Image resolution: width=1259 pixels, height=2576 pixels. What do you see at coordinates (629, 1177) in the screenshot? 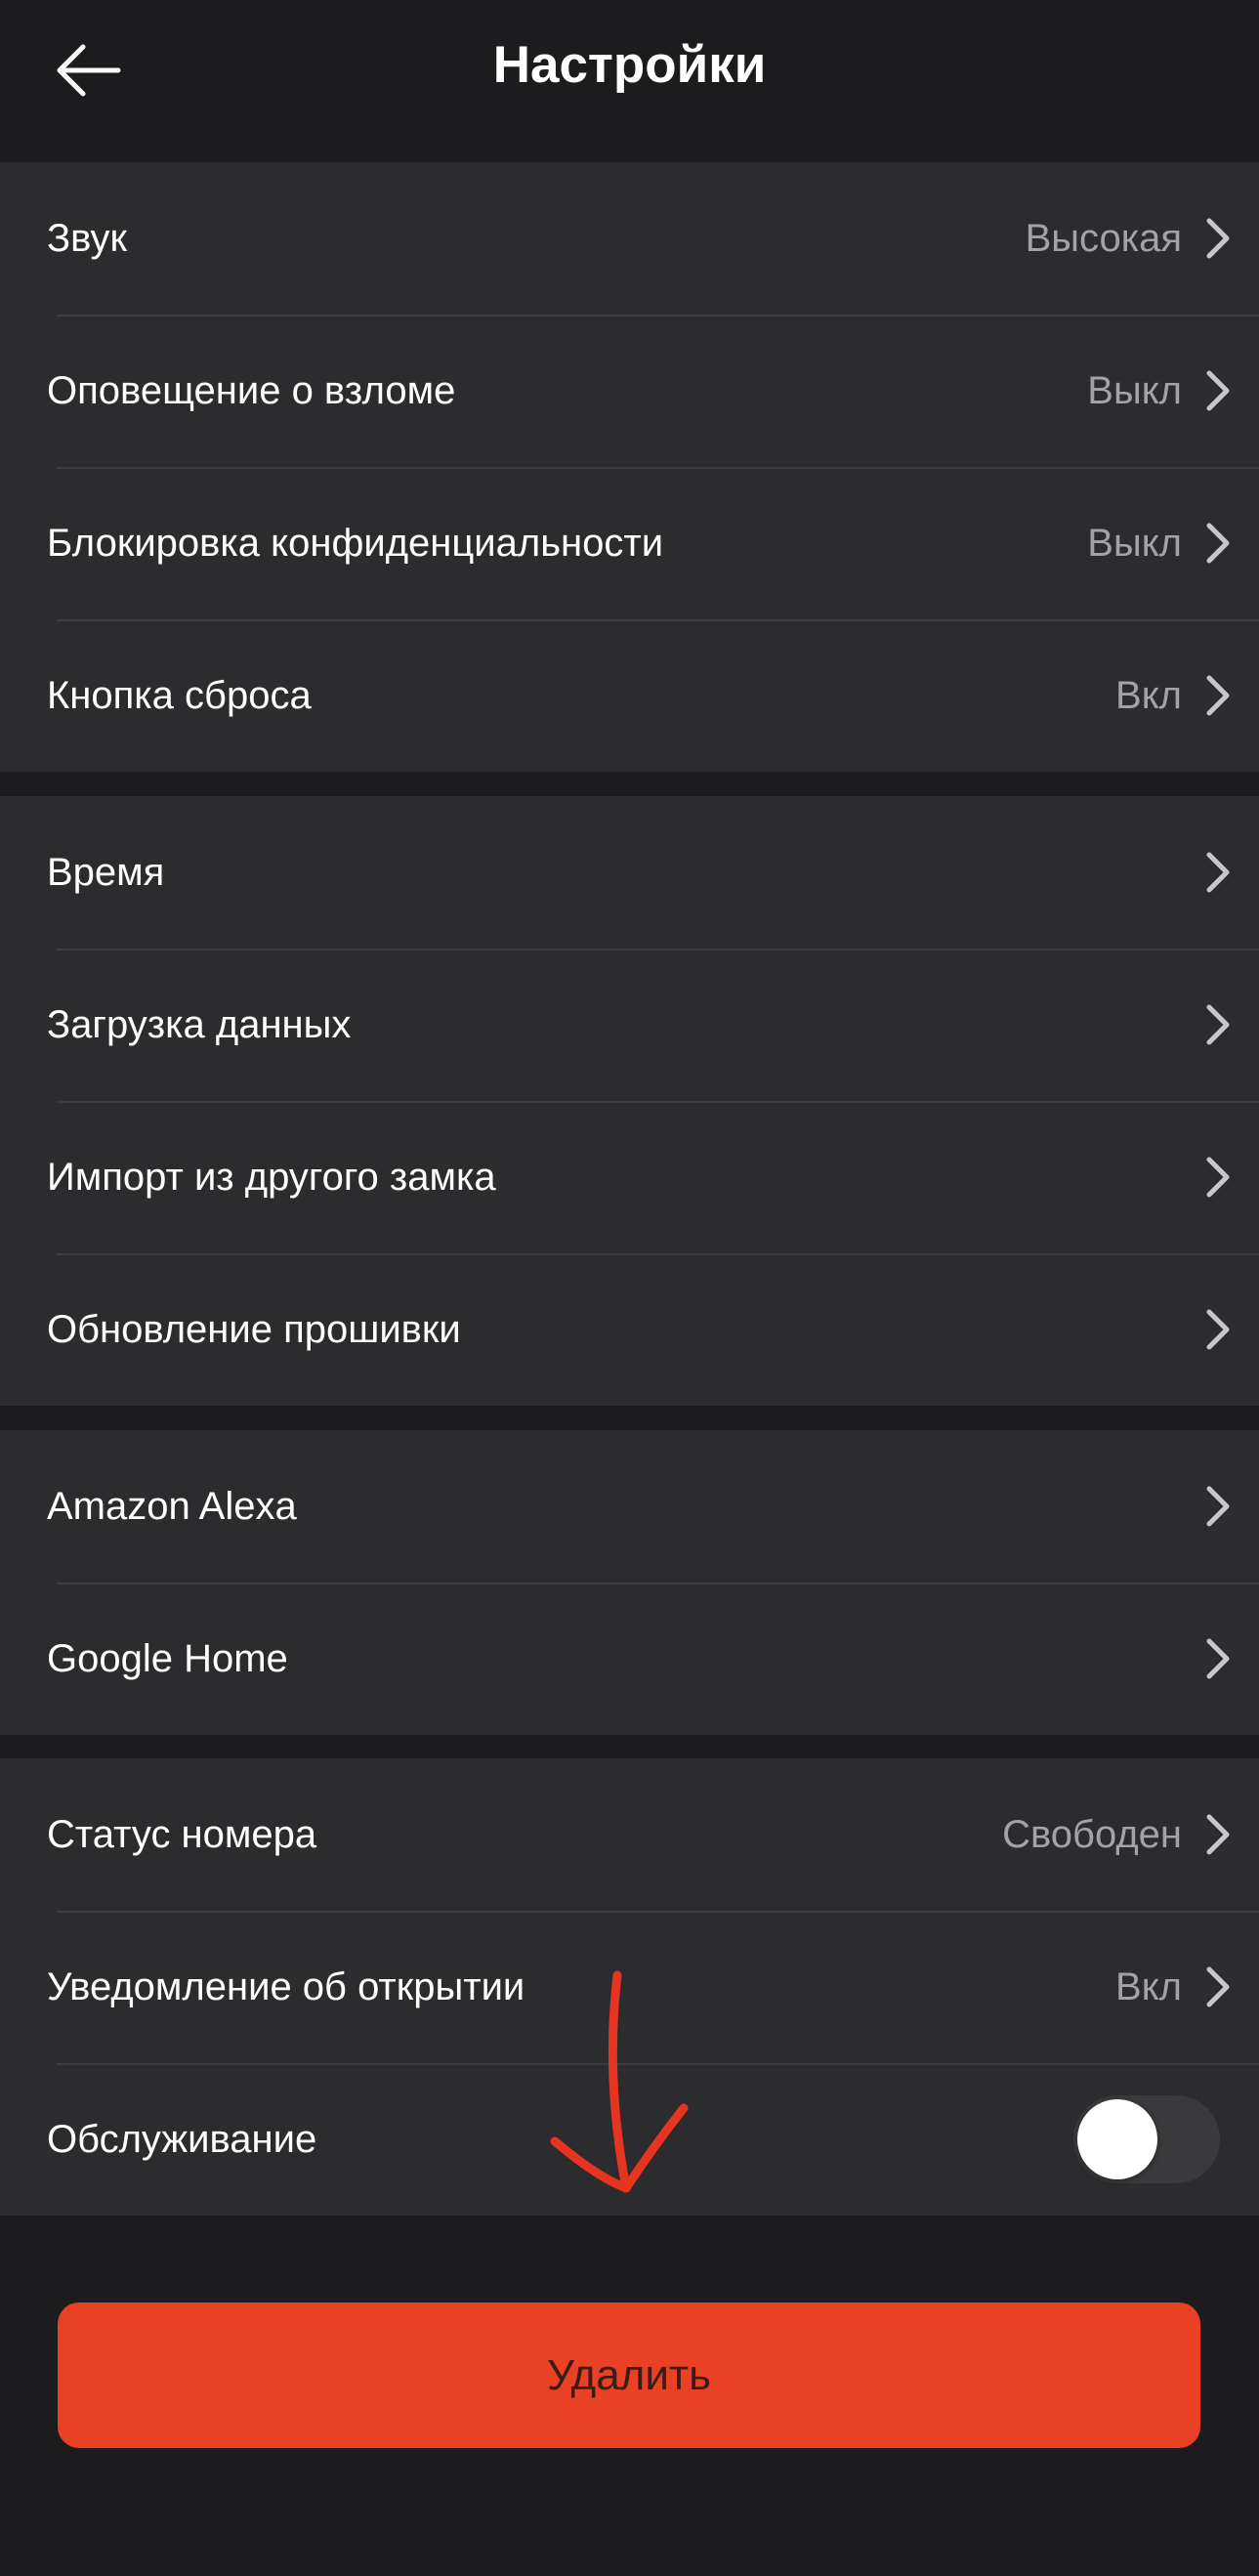
I see `settings-row-import-lock: Импорт из другого замка` at bounding box center [629, 1177].